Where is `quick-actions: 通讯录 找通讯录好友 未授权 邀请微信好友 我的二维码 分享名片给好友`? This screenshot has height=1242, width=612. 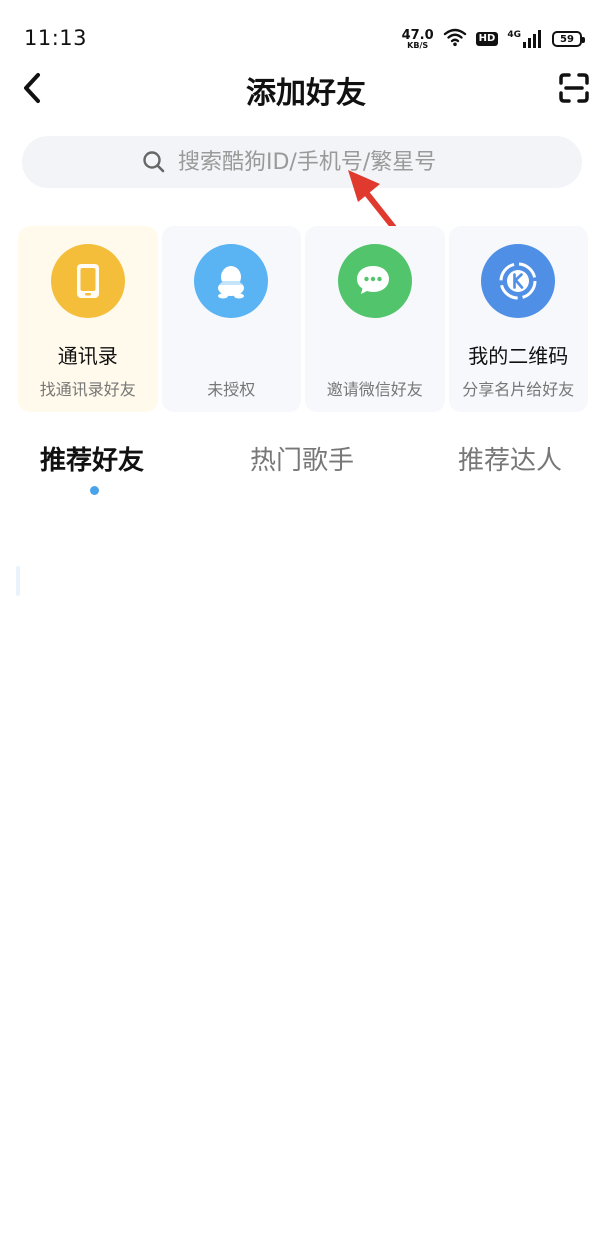
quick-actions: 通讯录 找通讯录好友 未授权 邀请微信好友 我的二维码 分享名片给好友 is located at coordinates (303, 319).